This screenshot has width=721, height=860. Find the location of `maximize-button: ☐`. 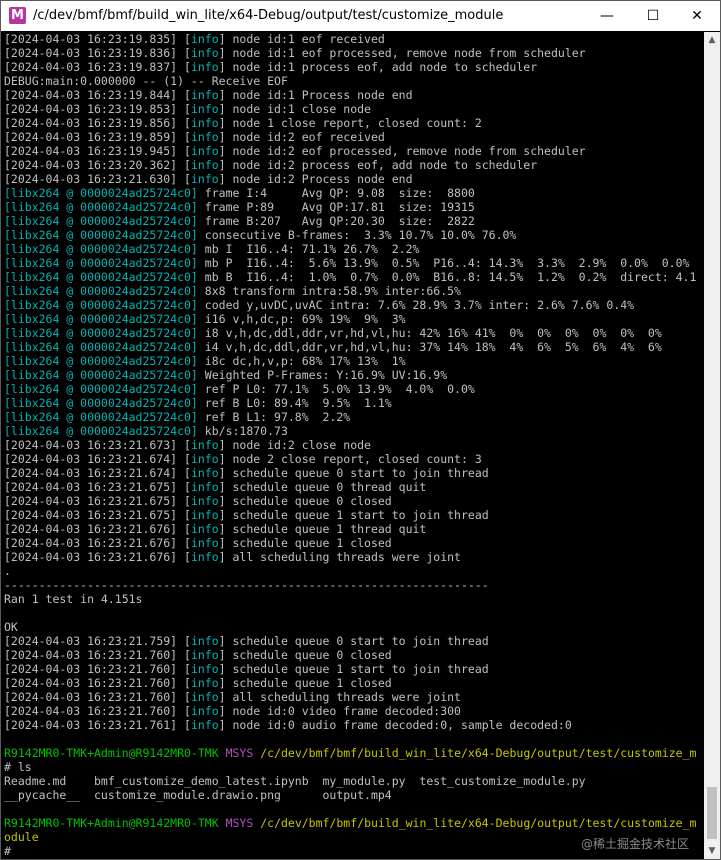

maximize-button: ☐ is located at coordinates (653, 16).